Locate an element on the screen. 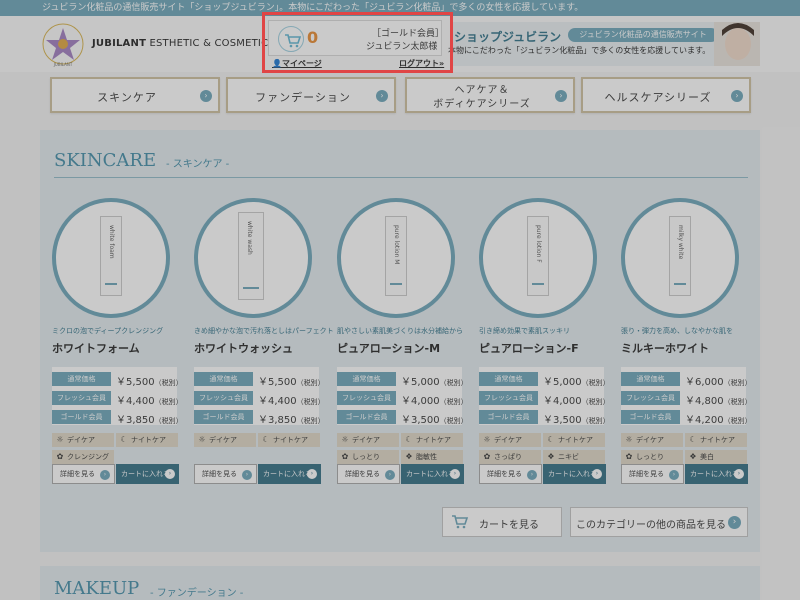 This screenshot has width=800, height=600. product-image: white foam is located at coordinates (111, 258).